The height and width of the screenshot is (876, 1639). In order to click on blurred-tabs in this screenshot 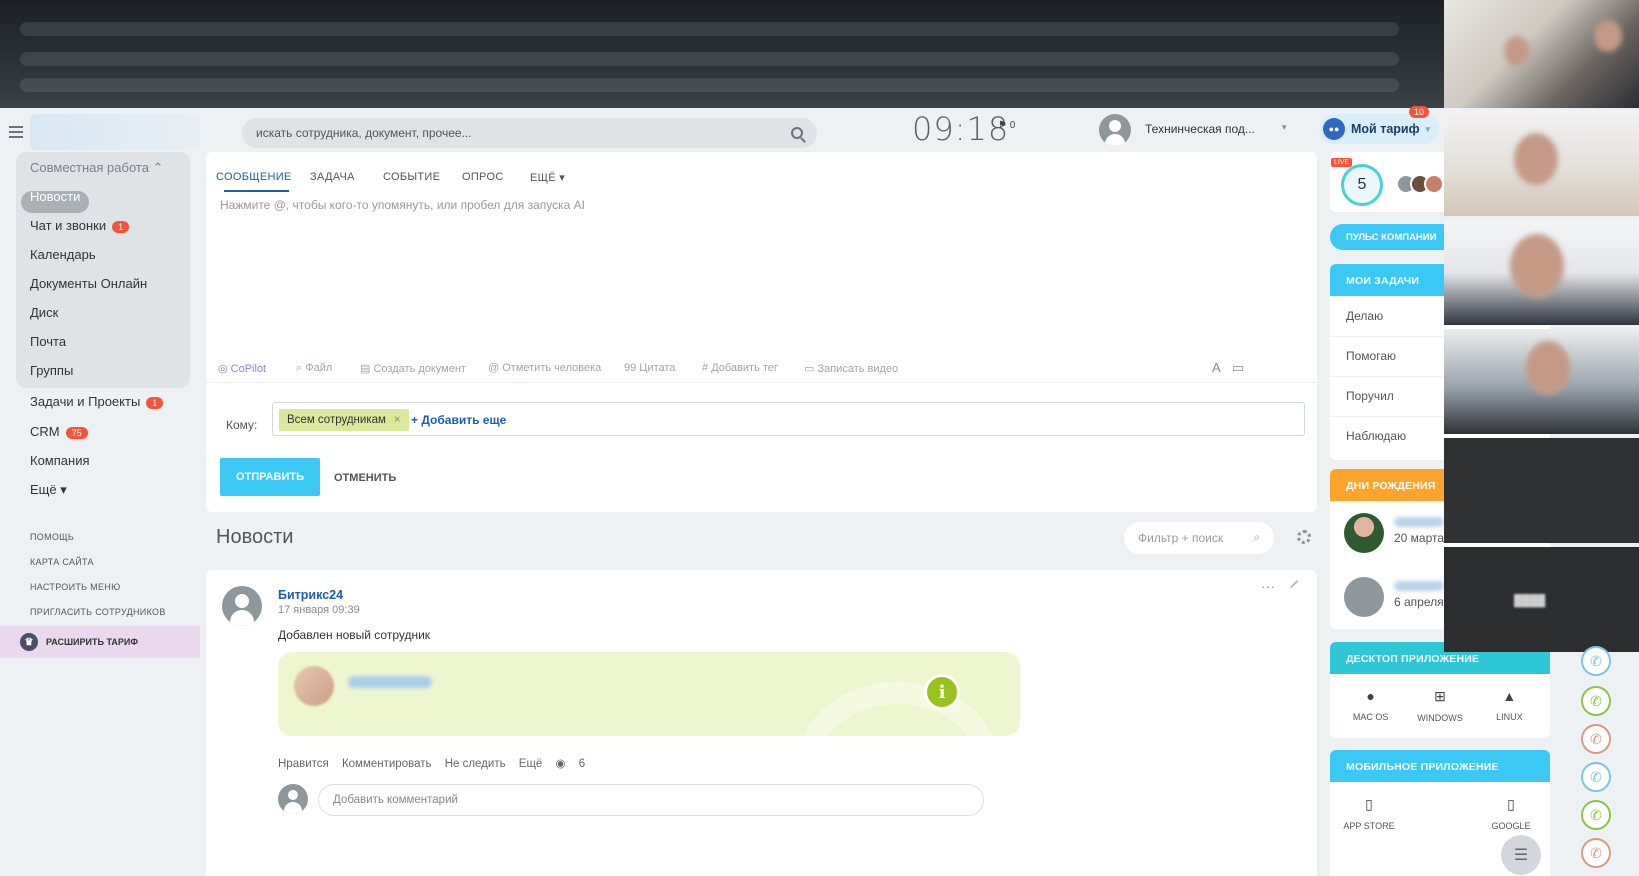, I will do `click(709, 59)`.